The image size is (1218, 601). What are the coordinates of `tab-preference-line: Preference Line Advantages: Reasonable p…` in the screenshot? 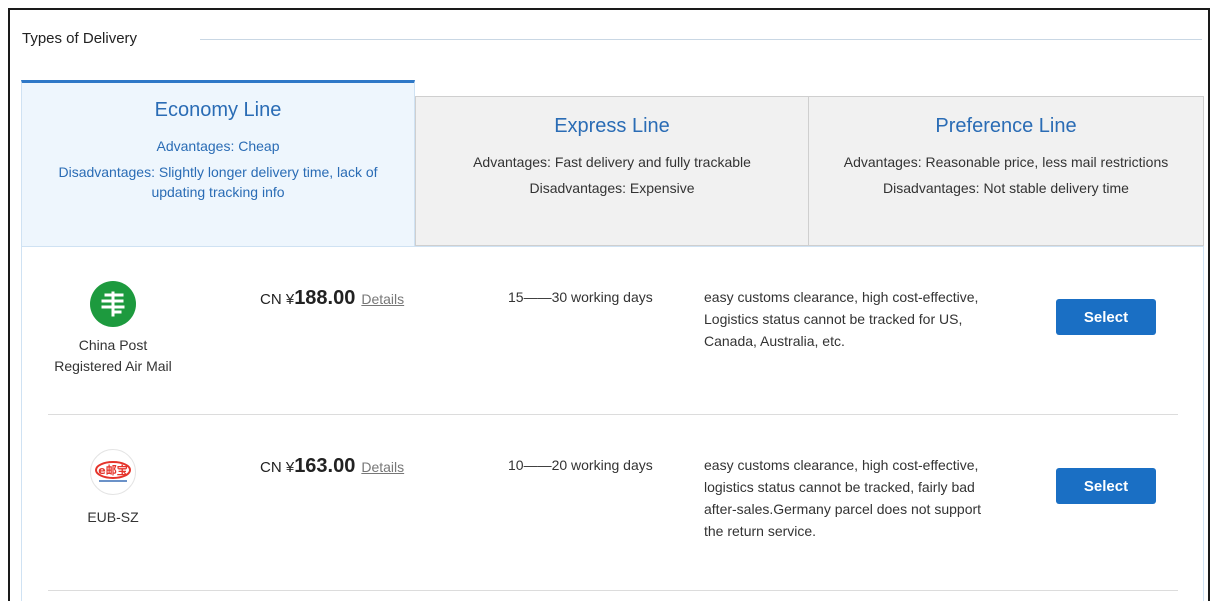 It's located at (1006, 171).